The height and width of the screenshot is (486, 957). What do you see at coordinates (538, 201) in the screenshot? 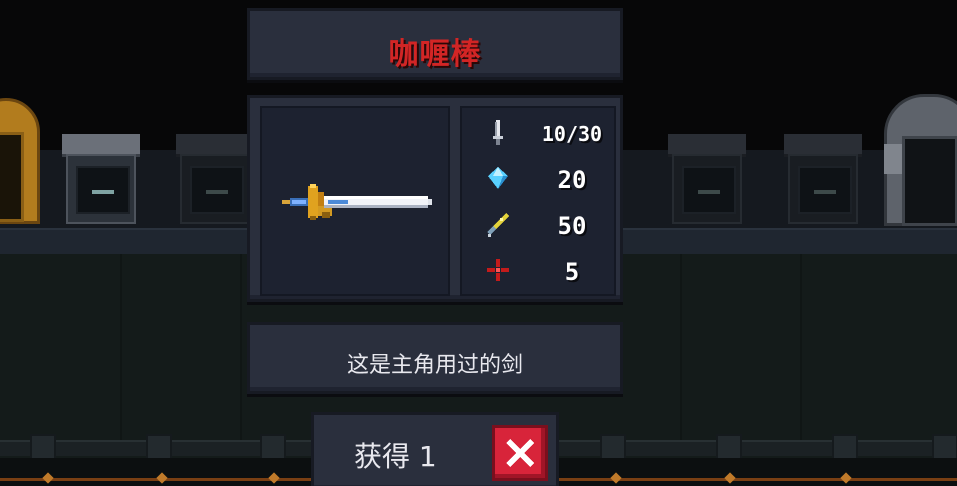
I see `stats-list: 10/30 20 50 5` at bounding box center [538, 201].